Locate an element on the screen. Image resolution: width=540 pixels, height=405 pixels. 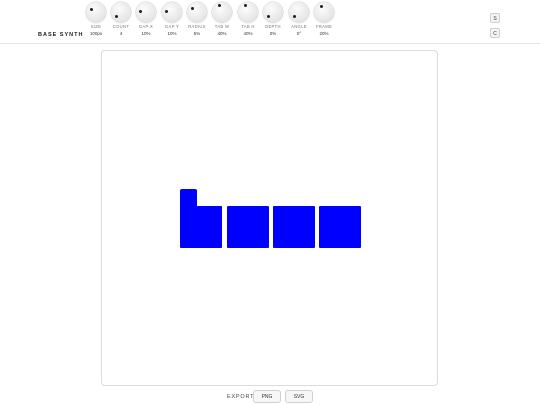
control-value: 100px is located at coordinates (96, 33).